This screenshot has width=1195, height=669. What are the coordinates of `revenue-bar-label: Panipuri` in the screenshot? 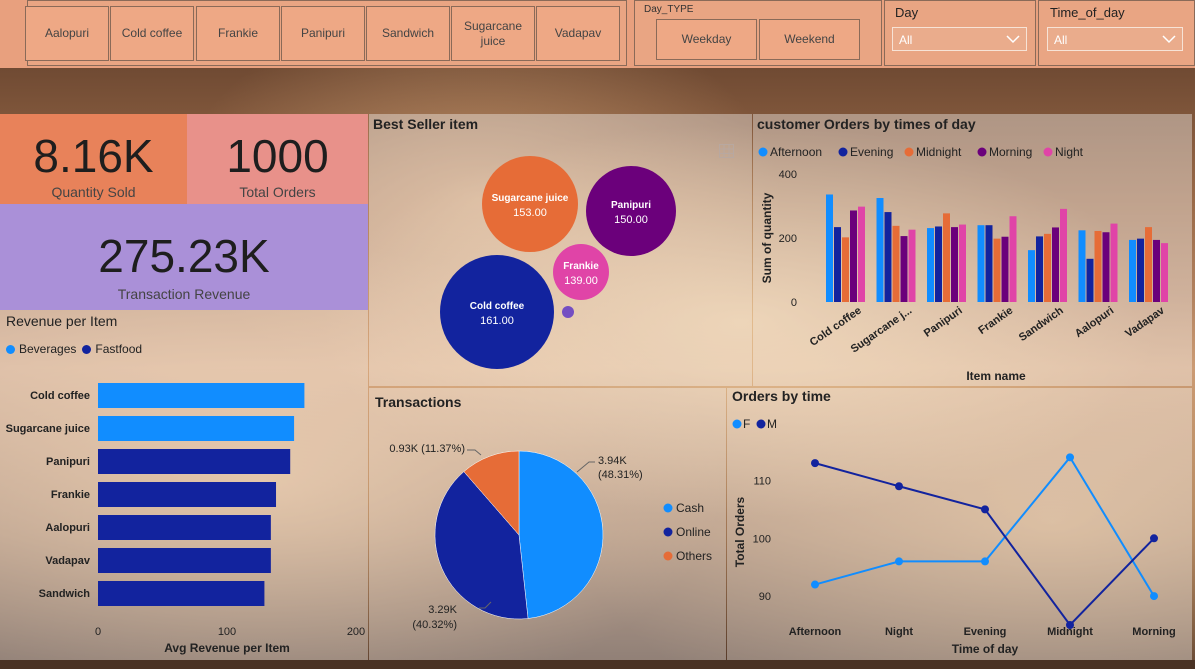 It's located at (68, 462).